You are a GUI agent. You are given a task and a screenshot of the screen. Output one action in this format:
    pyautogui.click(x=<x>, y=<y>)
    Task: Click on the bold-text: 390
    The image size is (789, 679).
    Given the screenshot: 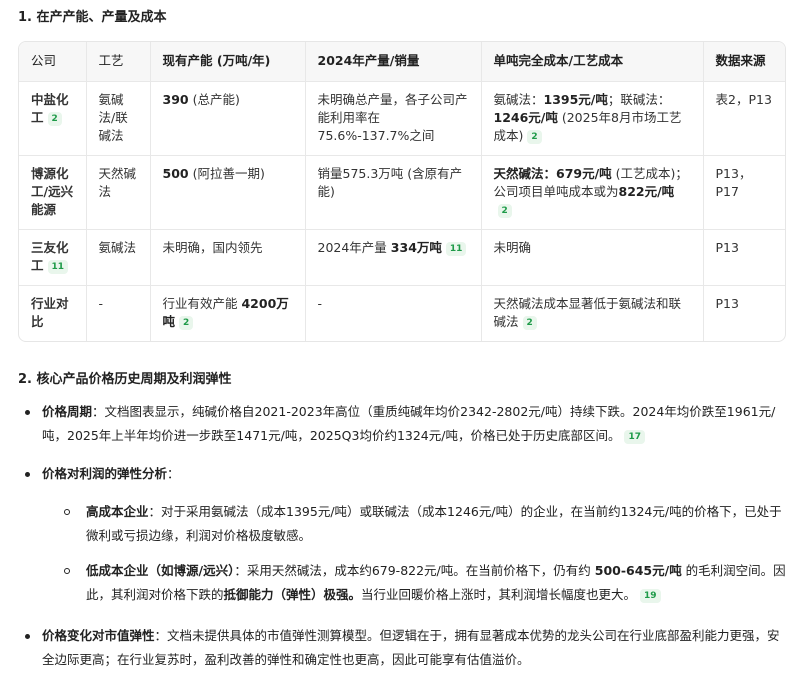 What is the action you would take?
    pyautogui.click(x=175, y=99)
    